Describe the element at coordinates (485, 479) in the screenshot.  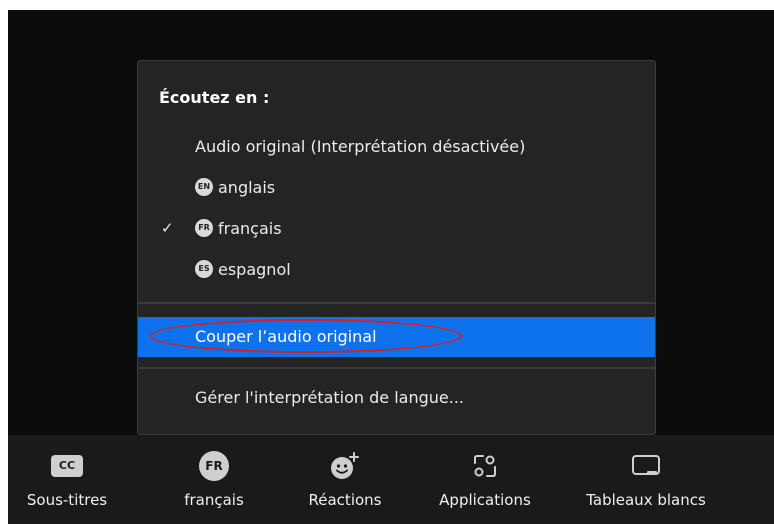
I see `applications-button: Applications` at that location.